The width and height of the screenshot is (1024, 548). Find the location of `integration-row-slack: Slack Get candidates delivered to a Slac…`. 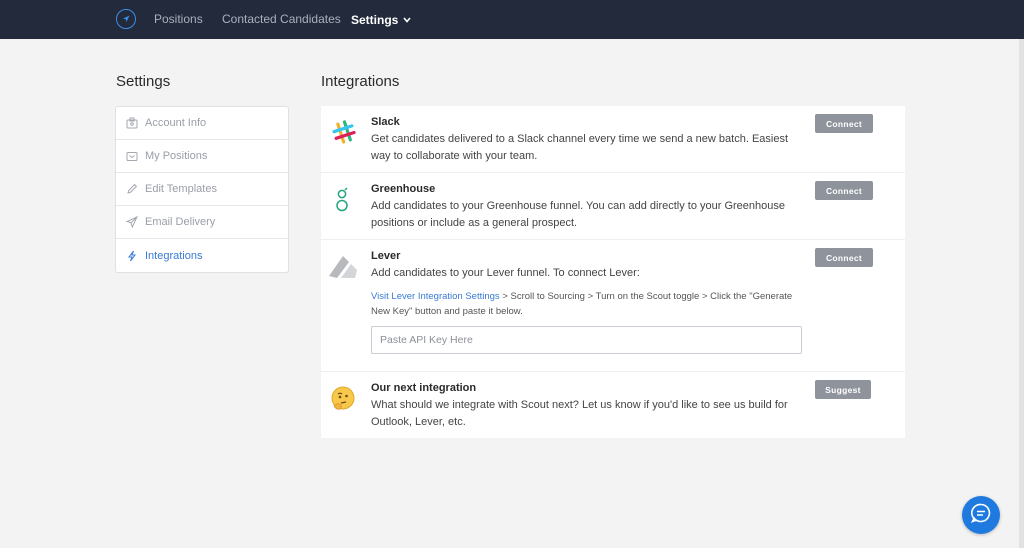

integration-row-slack: Slack Get candidates delivered to a Slac… is located at coordinates (613, 139).